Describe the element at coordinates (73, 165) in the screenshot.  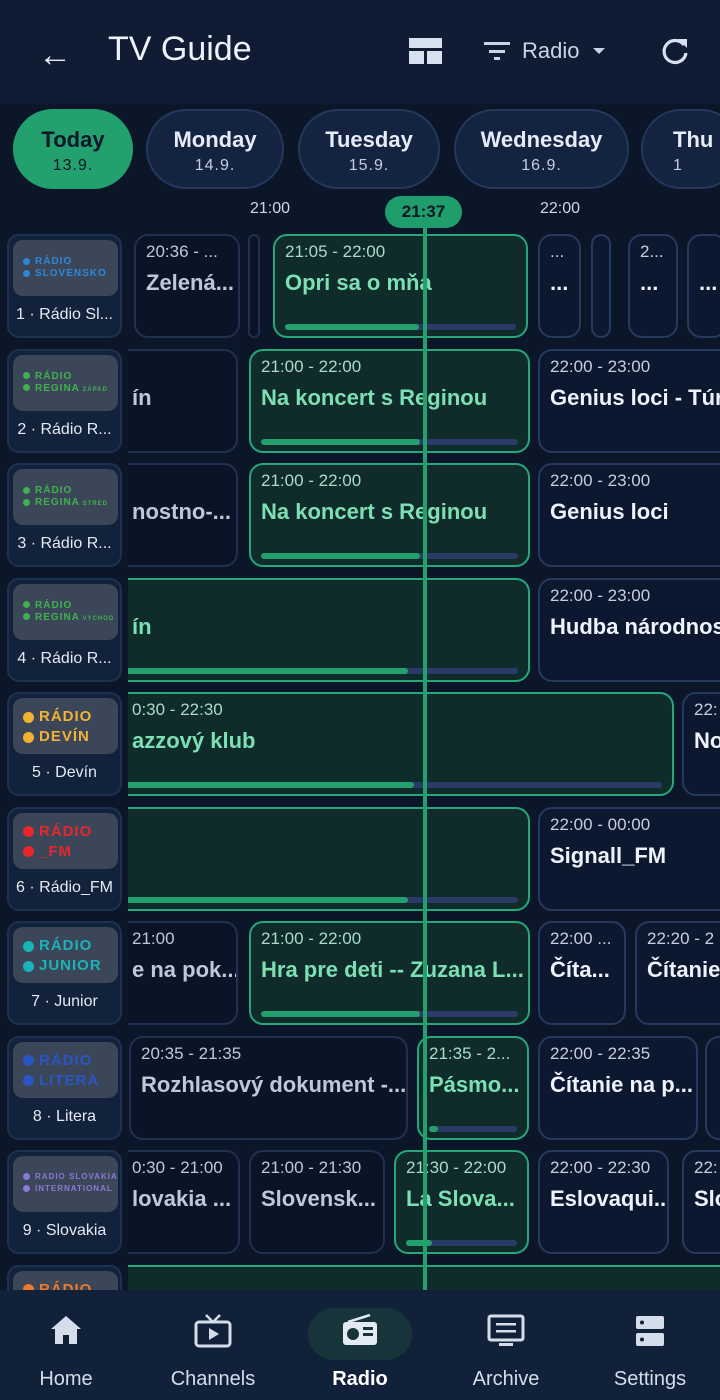
I see `day-date: 13.9.` at that location.